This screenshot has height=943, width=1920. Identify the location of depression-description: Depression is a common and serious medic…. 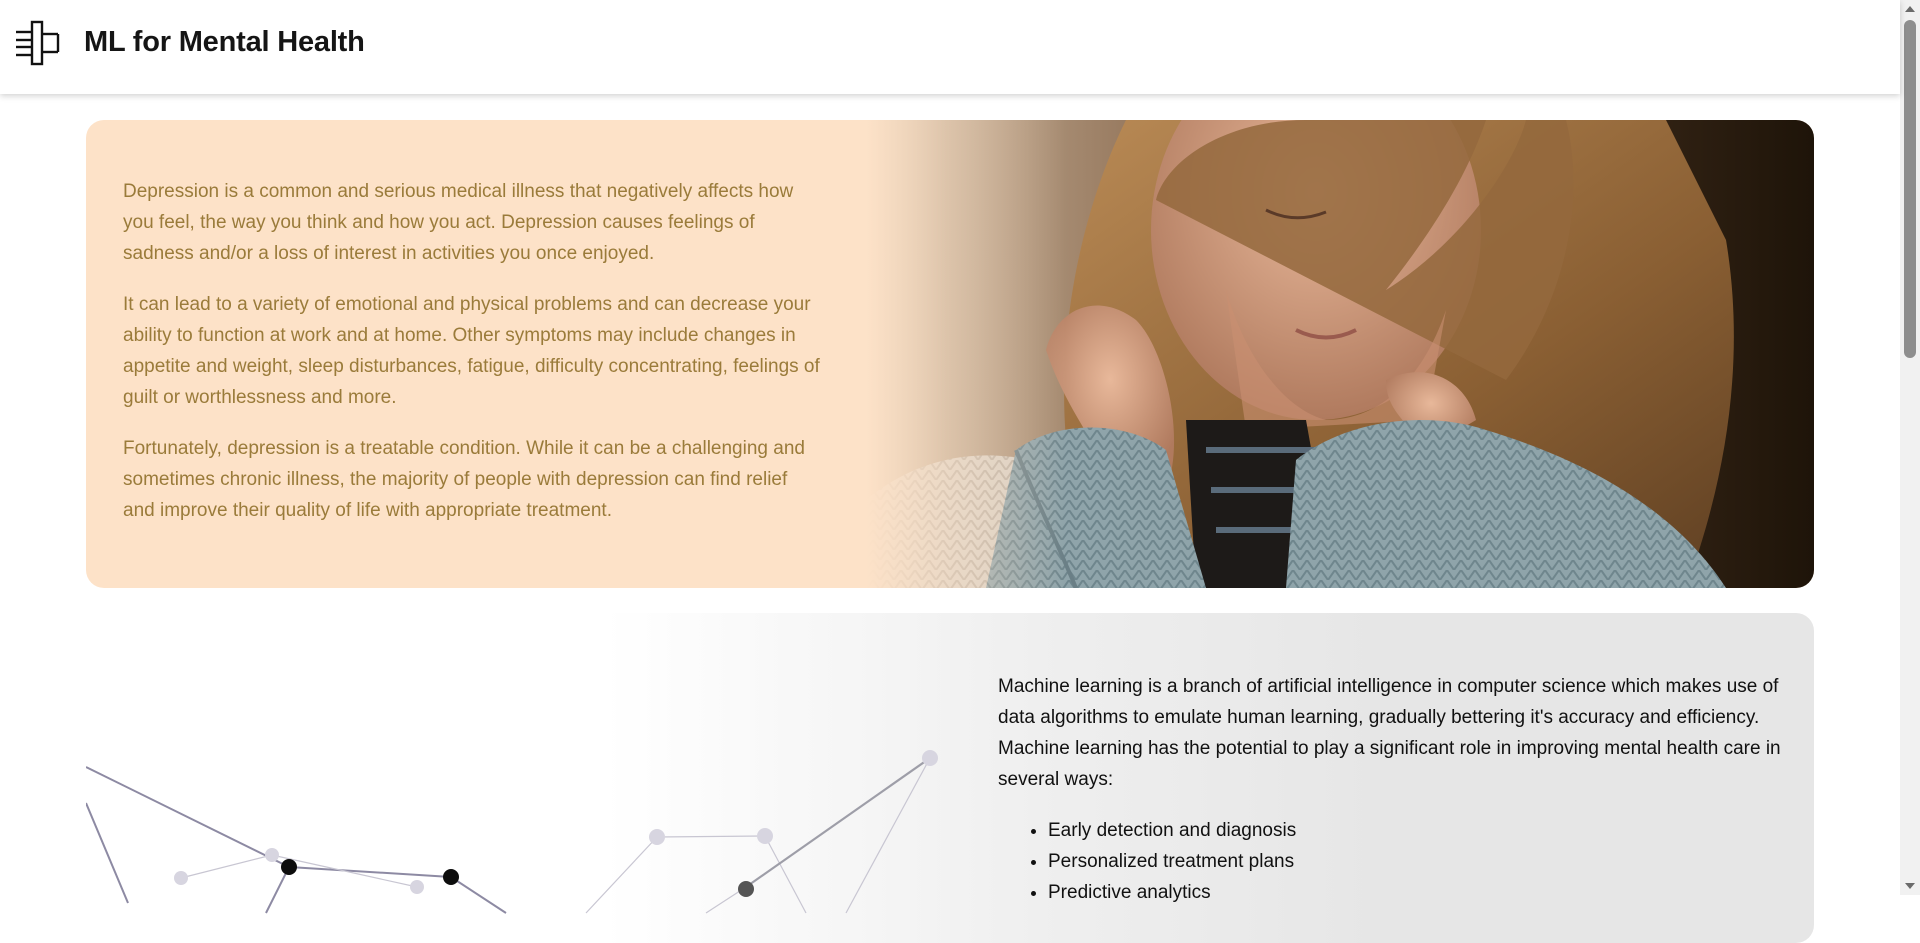
(473, 361).